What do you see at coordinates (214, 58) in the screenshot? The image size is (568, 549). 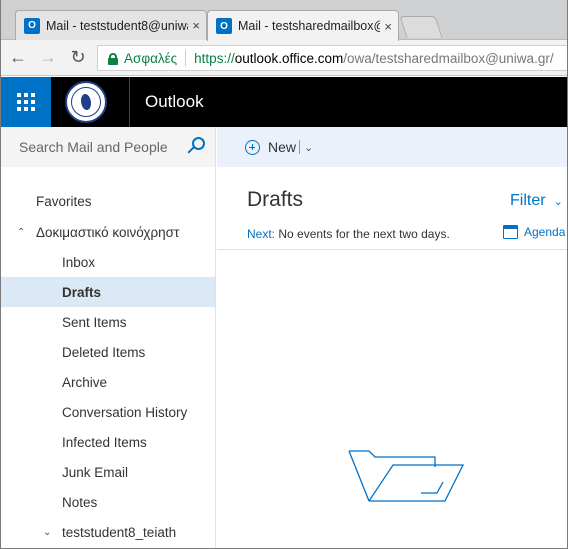 I see `url-scheme: https://` at bounding box center [214, 58].